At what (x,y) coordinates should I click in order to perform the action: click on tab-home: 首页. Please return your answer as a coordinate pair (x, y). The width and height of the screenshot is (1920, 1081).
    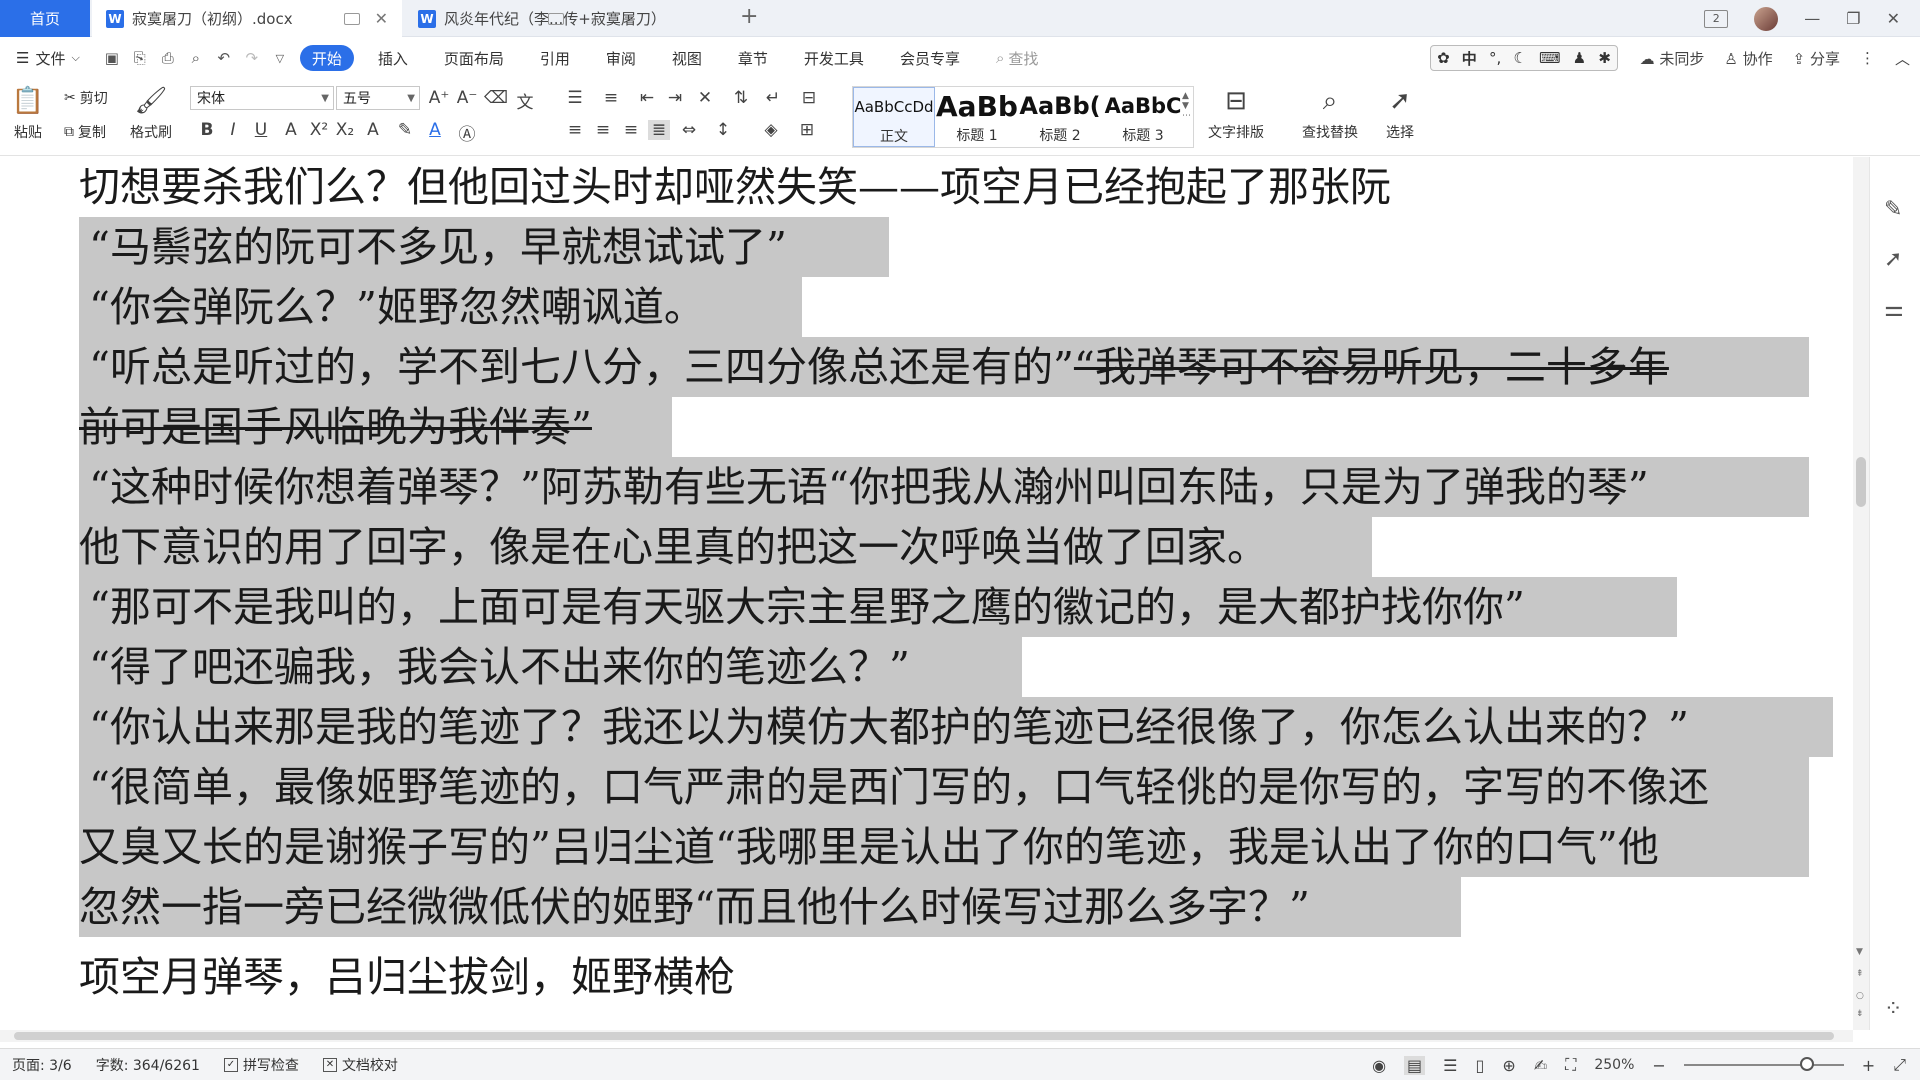
    Looking at the image, I should click on (45, 18).